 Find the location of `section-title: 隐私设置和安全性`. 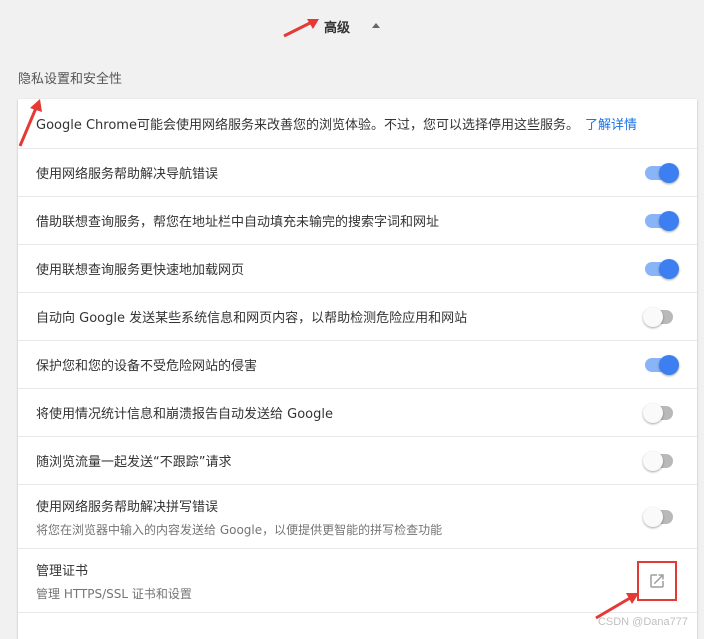

section-title: 隐私设置和安全性 is located at coordinates (70, 79).